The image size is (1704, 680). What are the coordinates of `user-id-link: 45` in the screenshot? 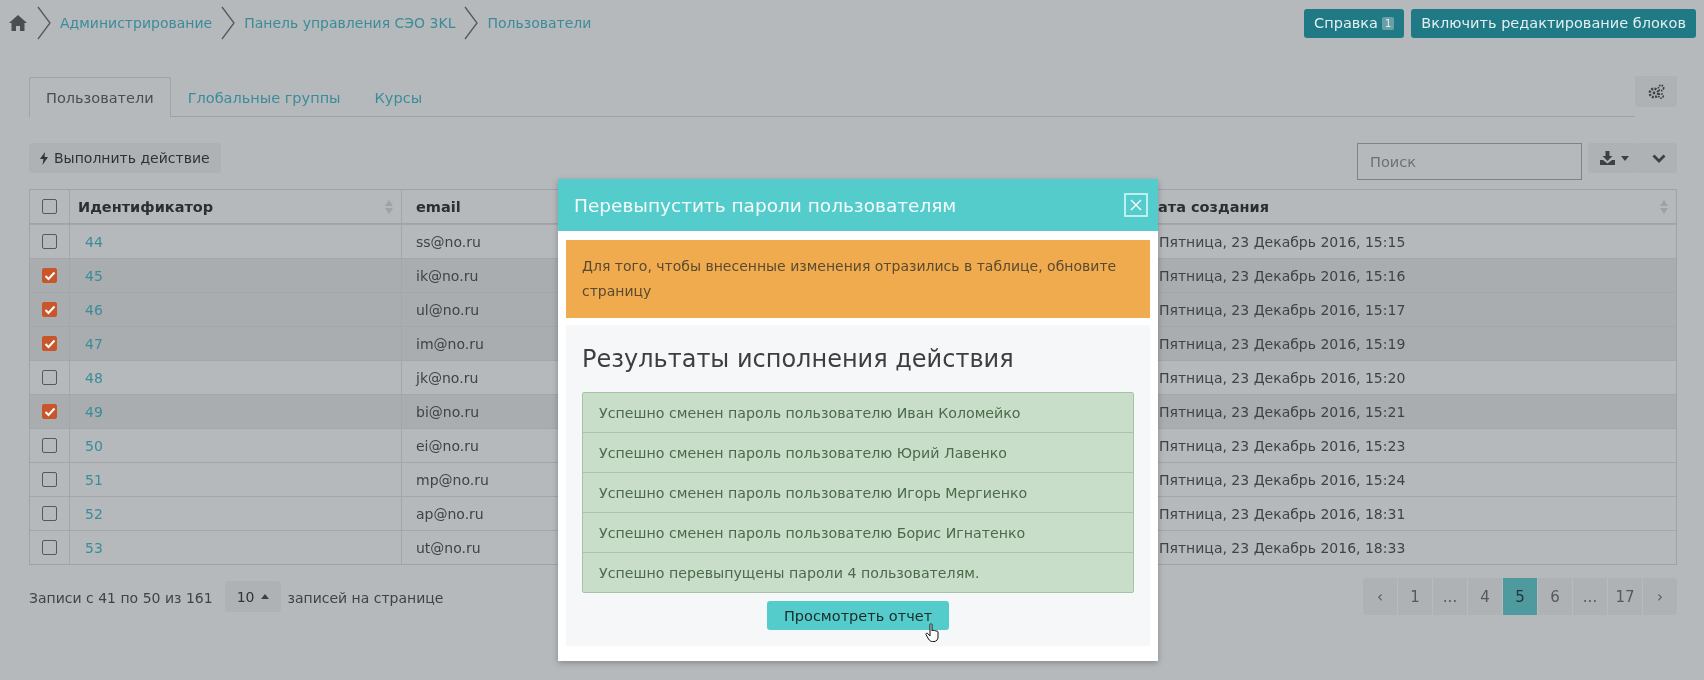 It's located at (94, 275).